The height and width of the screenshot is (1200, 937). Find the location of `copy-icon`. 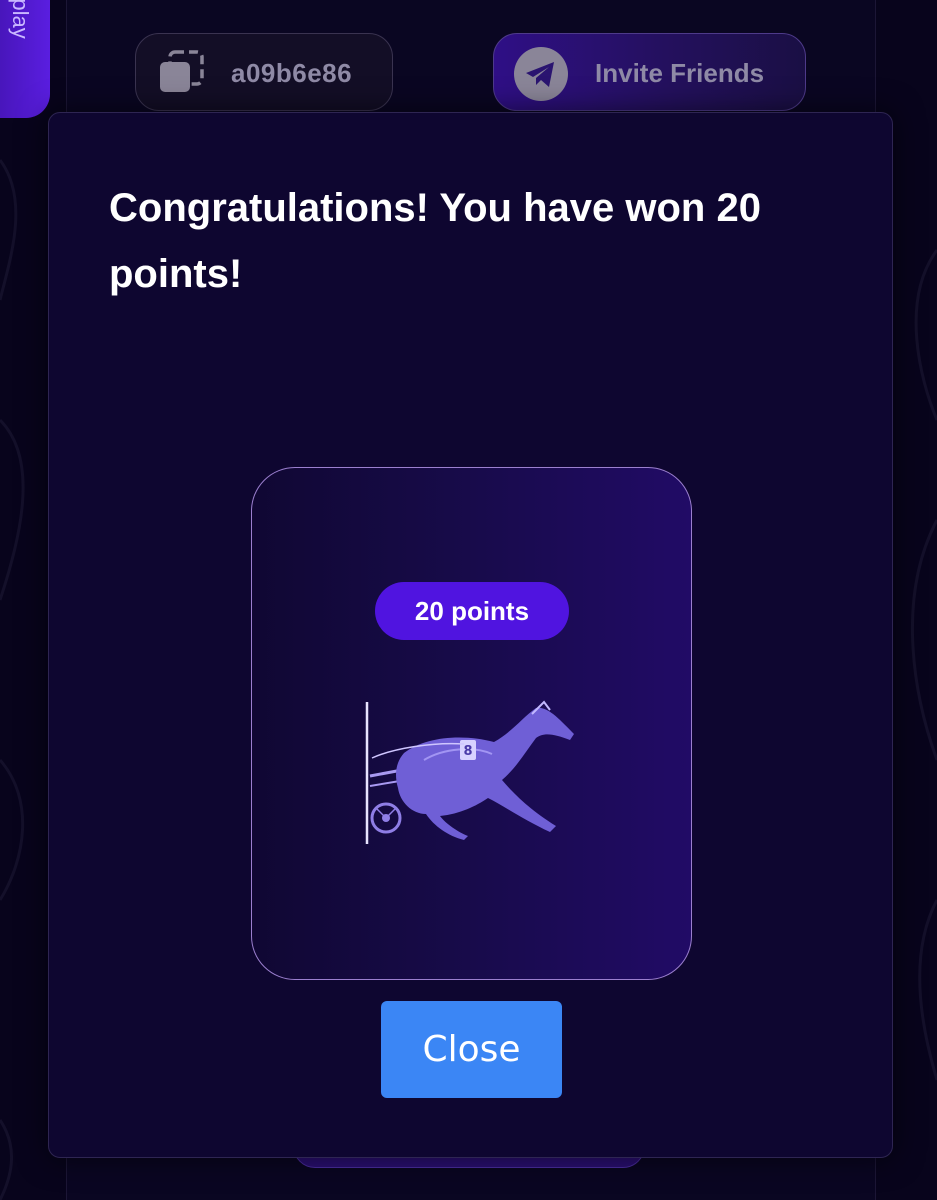

copy-icon is located at coordinates (183, 73).